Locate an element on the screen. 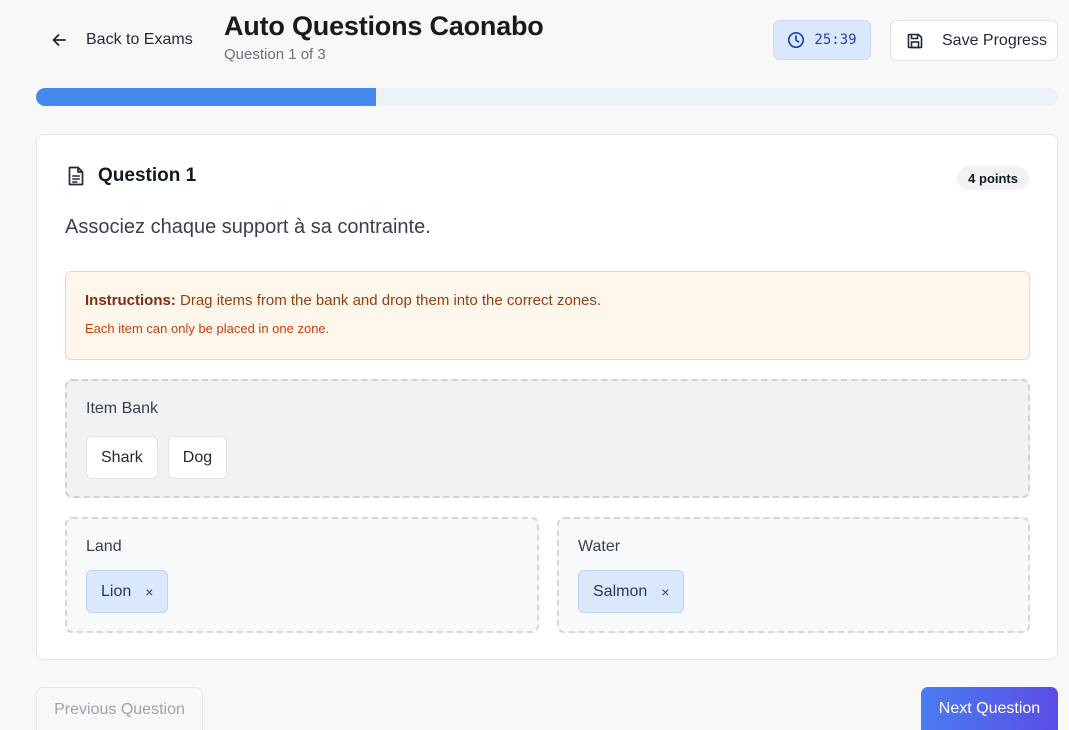 The height and width of the screenshot is (730, 1069). clock-icon is located at coordinates (796, 40).